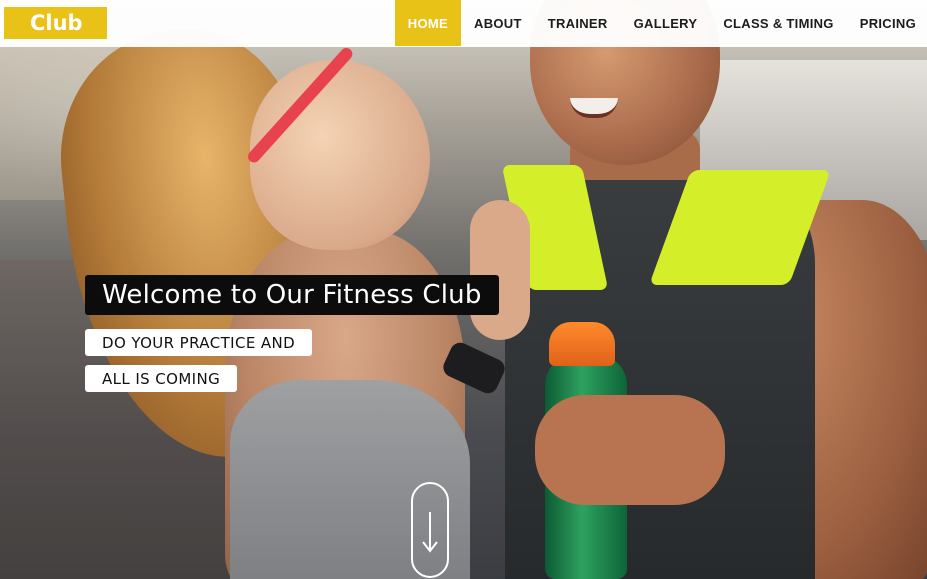  I want to click on arrow-down-icon, so click(430, 532).